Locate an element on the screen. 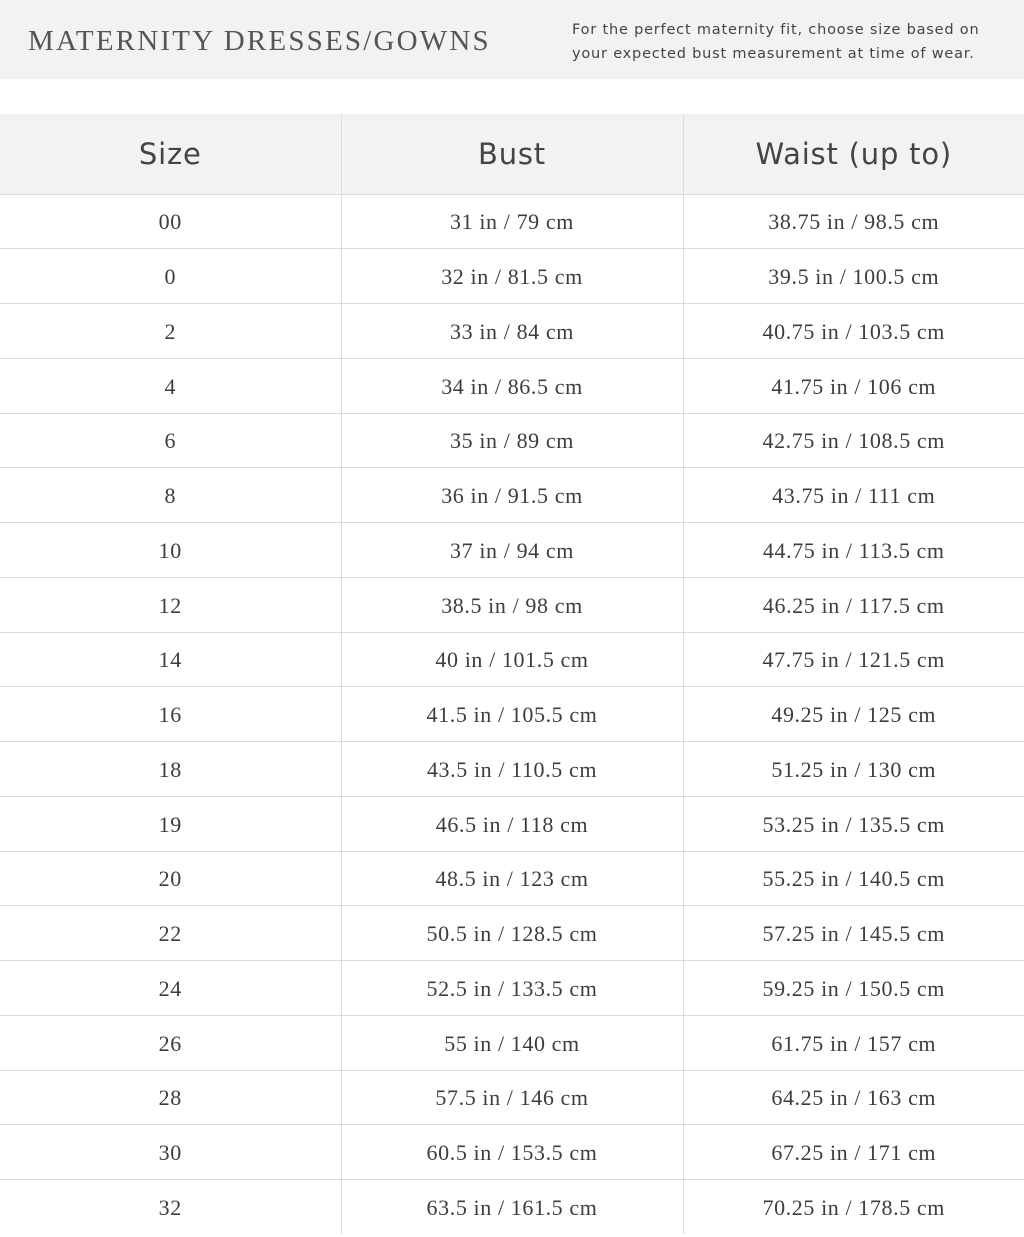 Image resolution: width=1024 pixels, height=1237 pixels. bust-cell: 48.5 in / 123 cm is located at coordinates (511, 879).